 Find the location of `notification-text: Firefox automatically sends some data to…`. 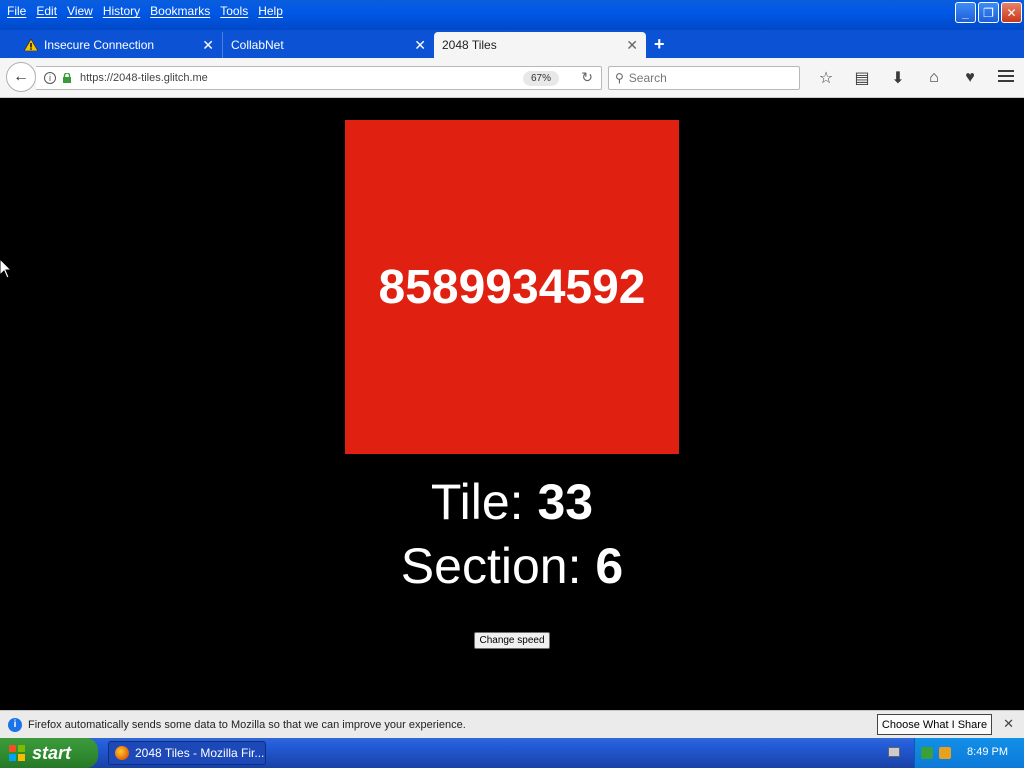

notification-text: Firefox automatically sends some data to… is located at coordinates (247, 724).